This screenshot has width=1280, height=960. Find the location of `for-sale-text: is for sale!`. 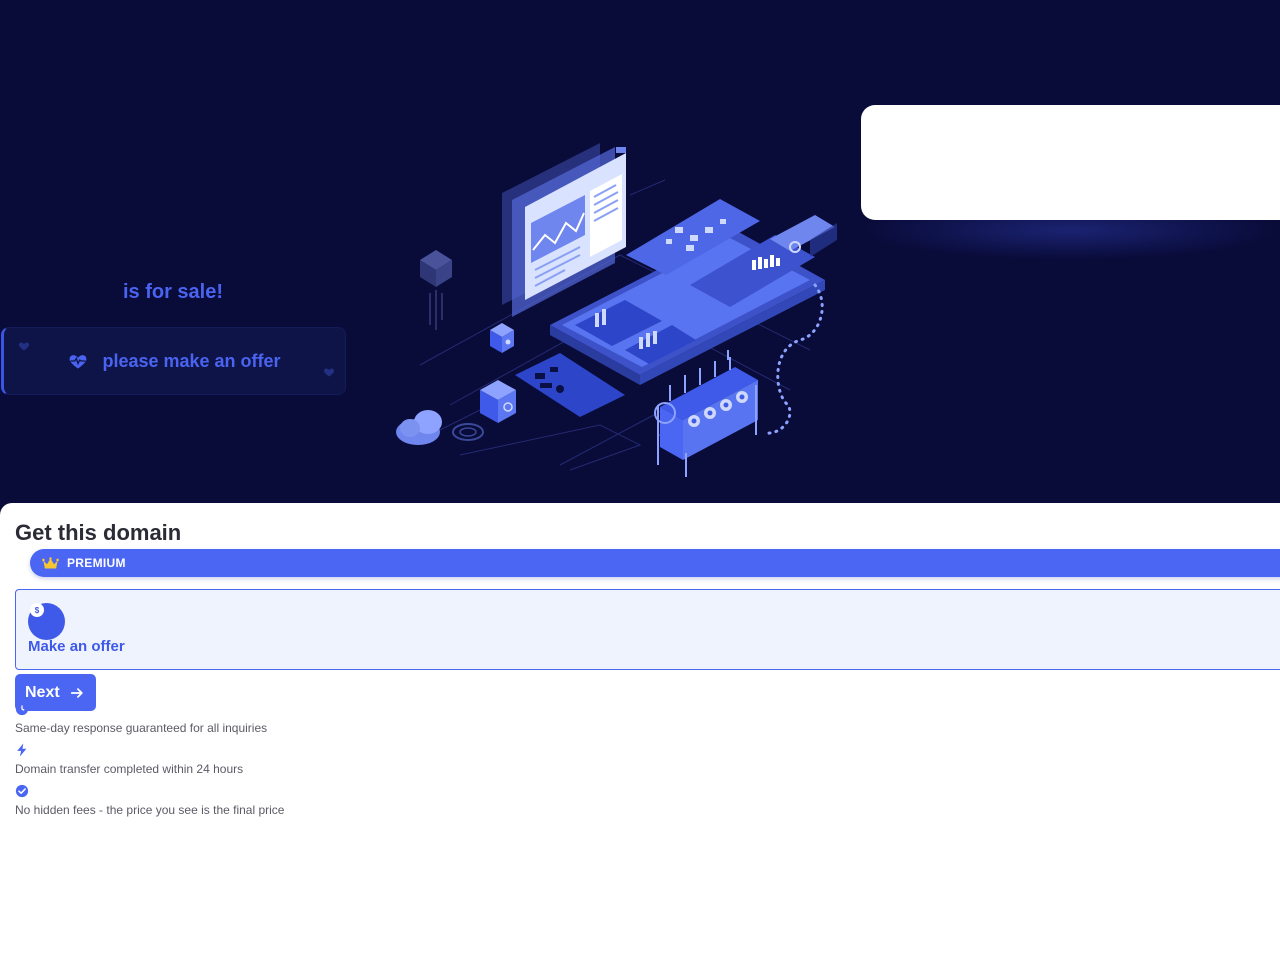

for-sale-text: is for sale! is located at coordinates (173, 292).